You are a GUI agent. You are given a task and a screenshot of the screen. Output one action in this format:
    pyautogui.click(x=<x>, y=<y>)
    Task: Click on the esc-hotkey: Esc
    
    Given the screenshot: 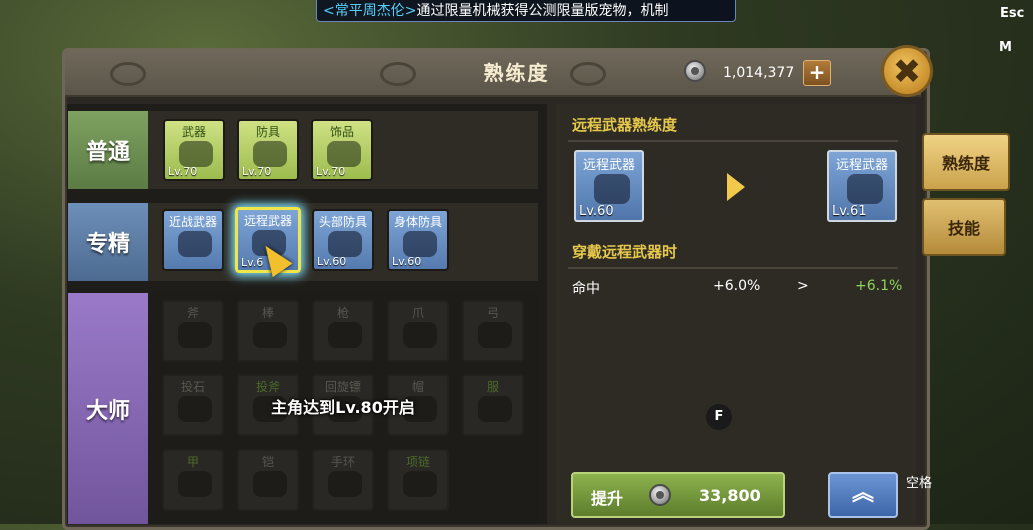 What is the action you would take?
    pyautogui.click(x=1012, y=13)
    